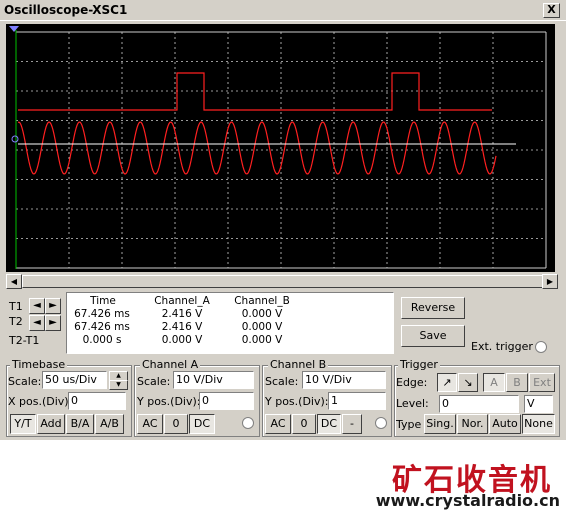 This screenshot has height=514, width=566. I want to click on channel-a-ypos-field: 0, so click(226, 401).